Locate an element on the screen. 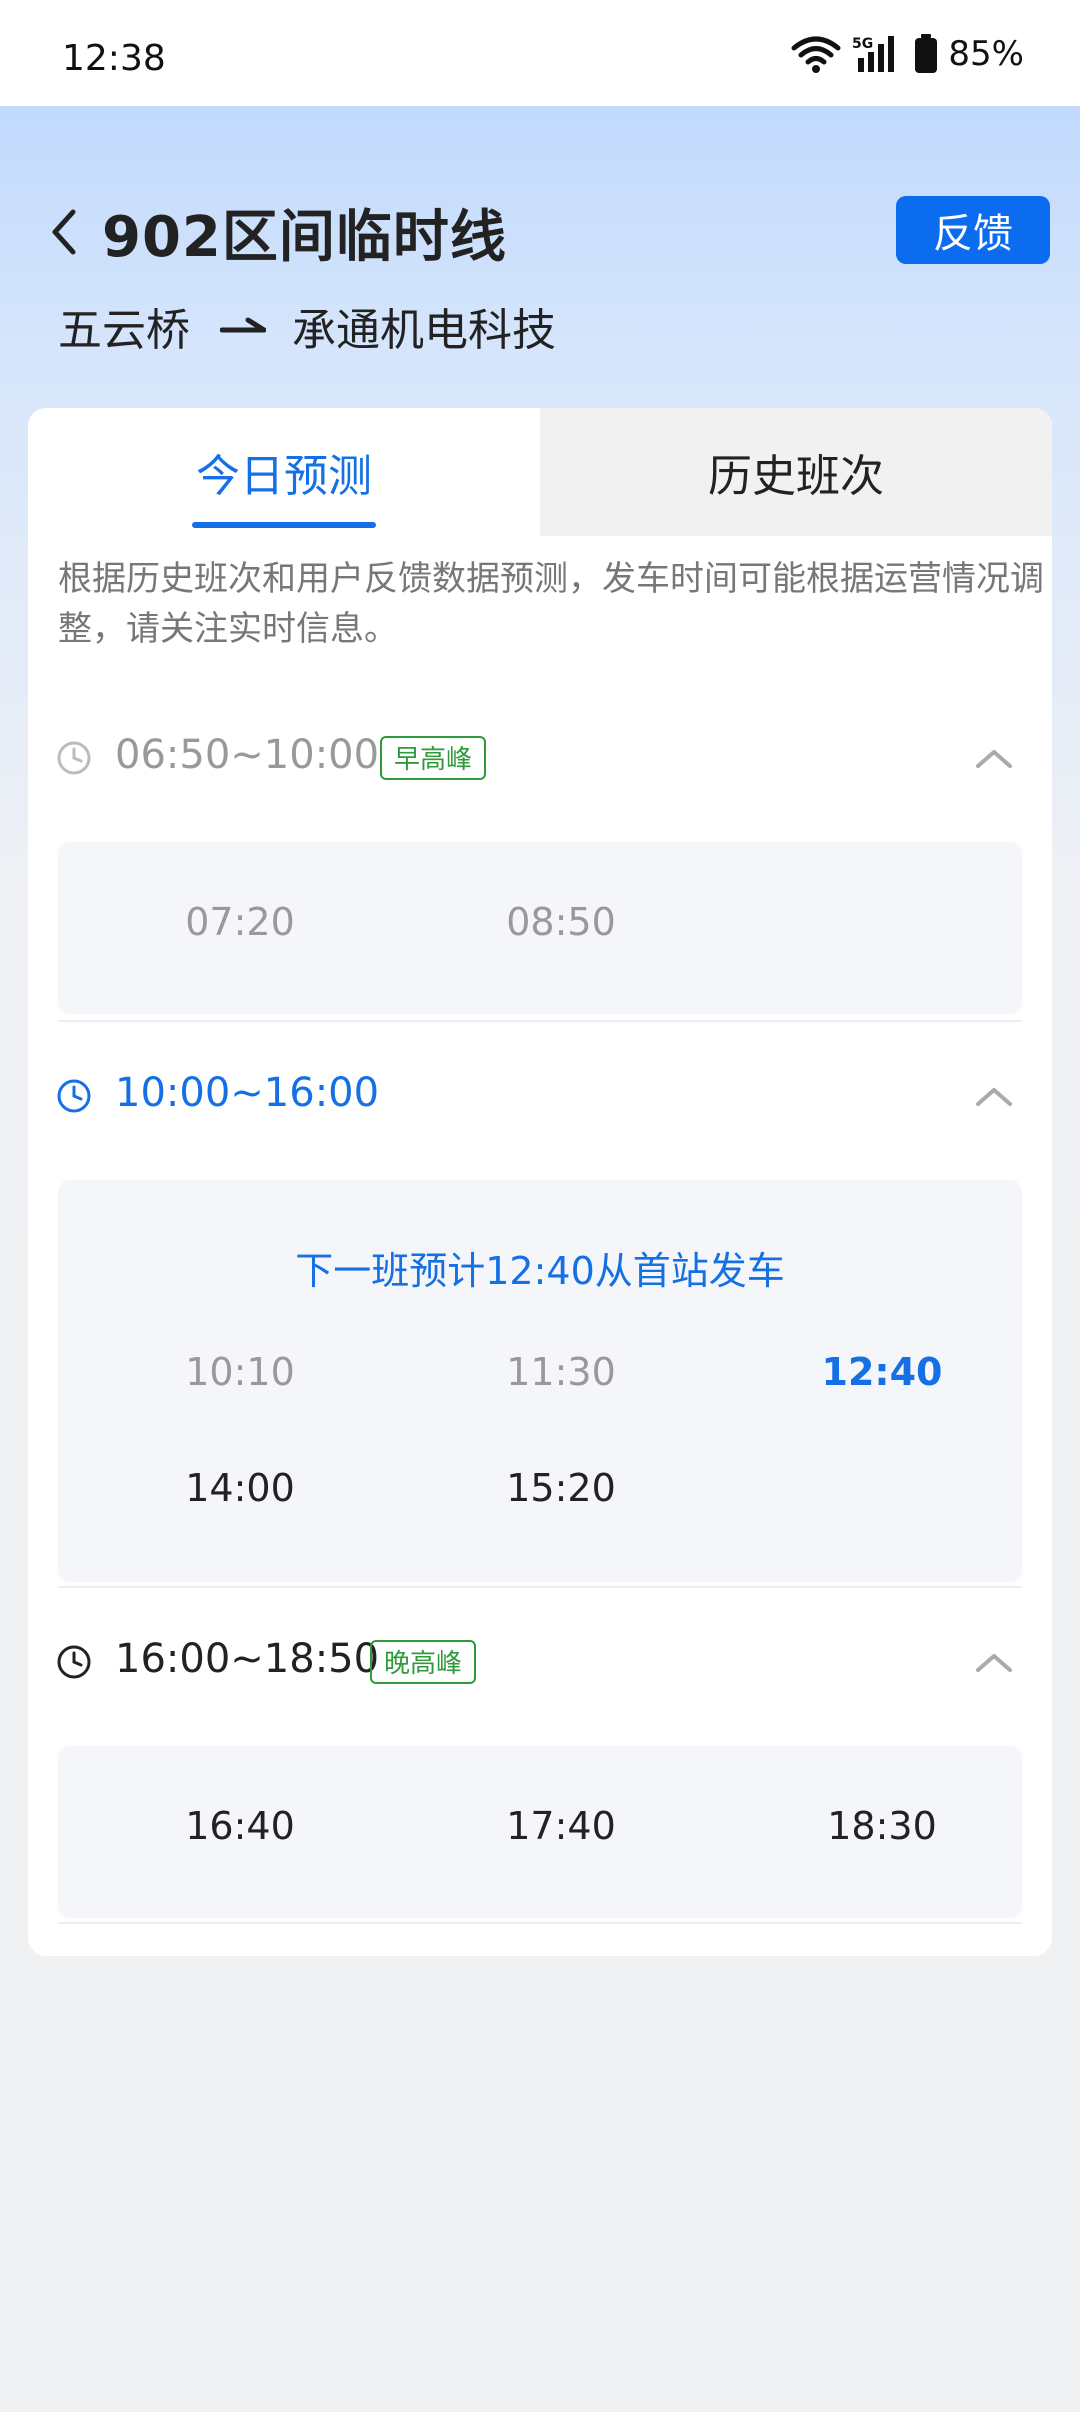 This screenshot has width=1080, height=2412. page-title: 902区间临时线 is located at coordinates (304, 237).